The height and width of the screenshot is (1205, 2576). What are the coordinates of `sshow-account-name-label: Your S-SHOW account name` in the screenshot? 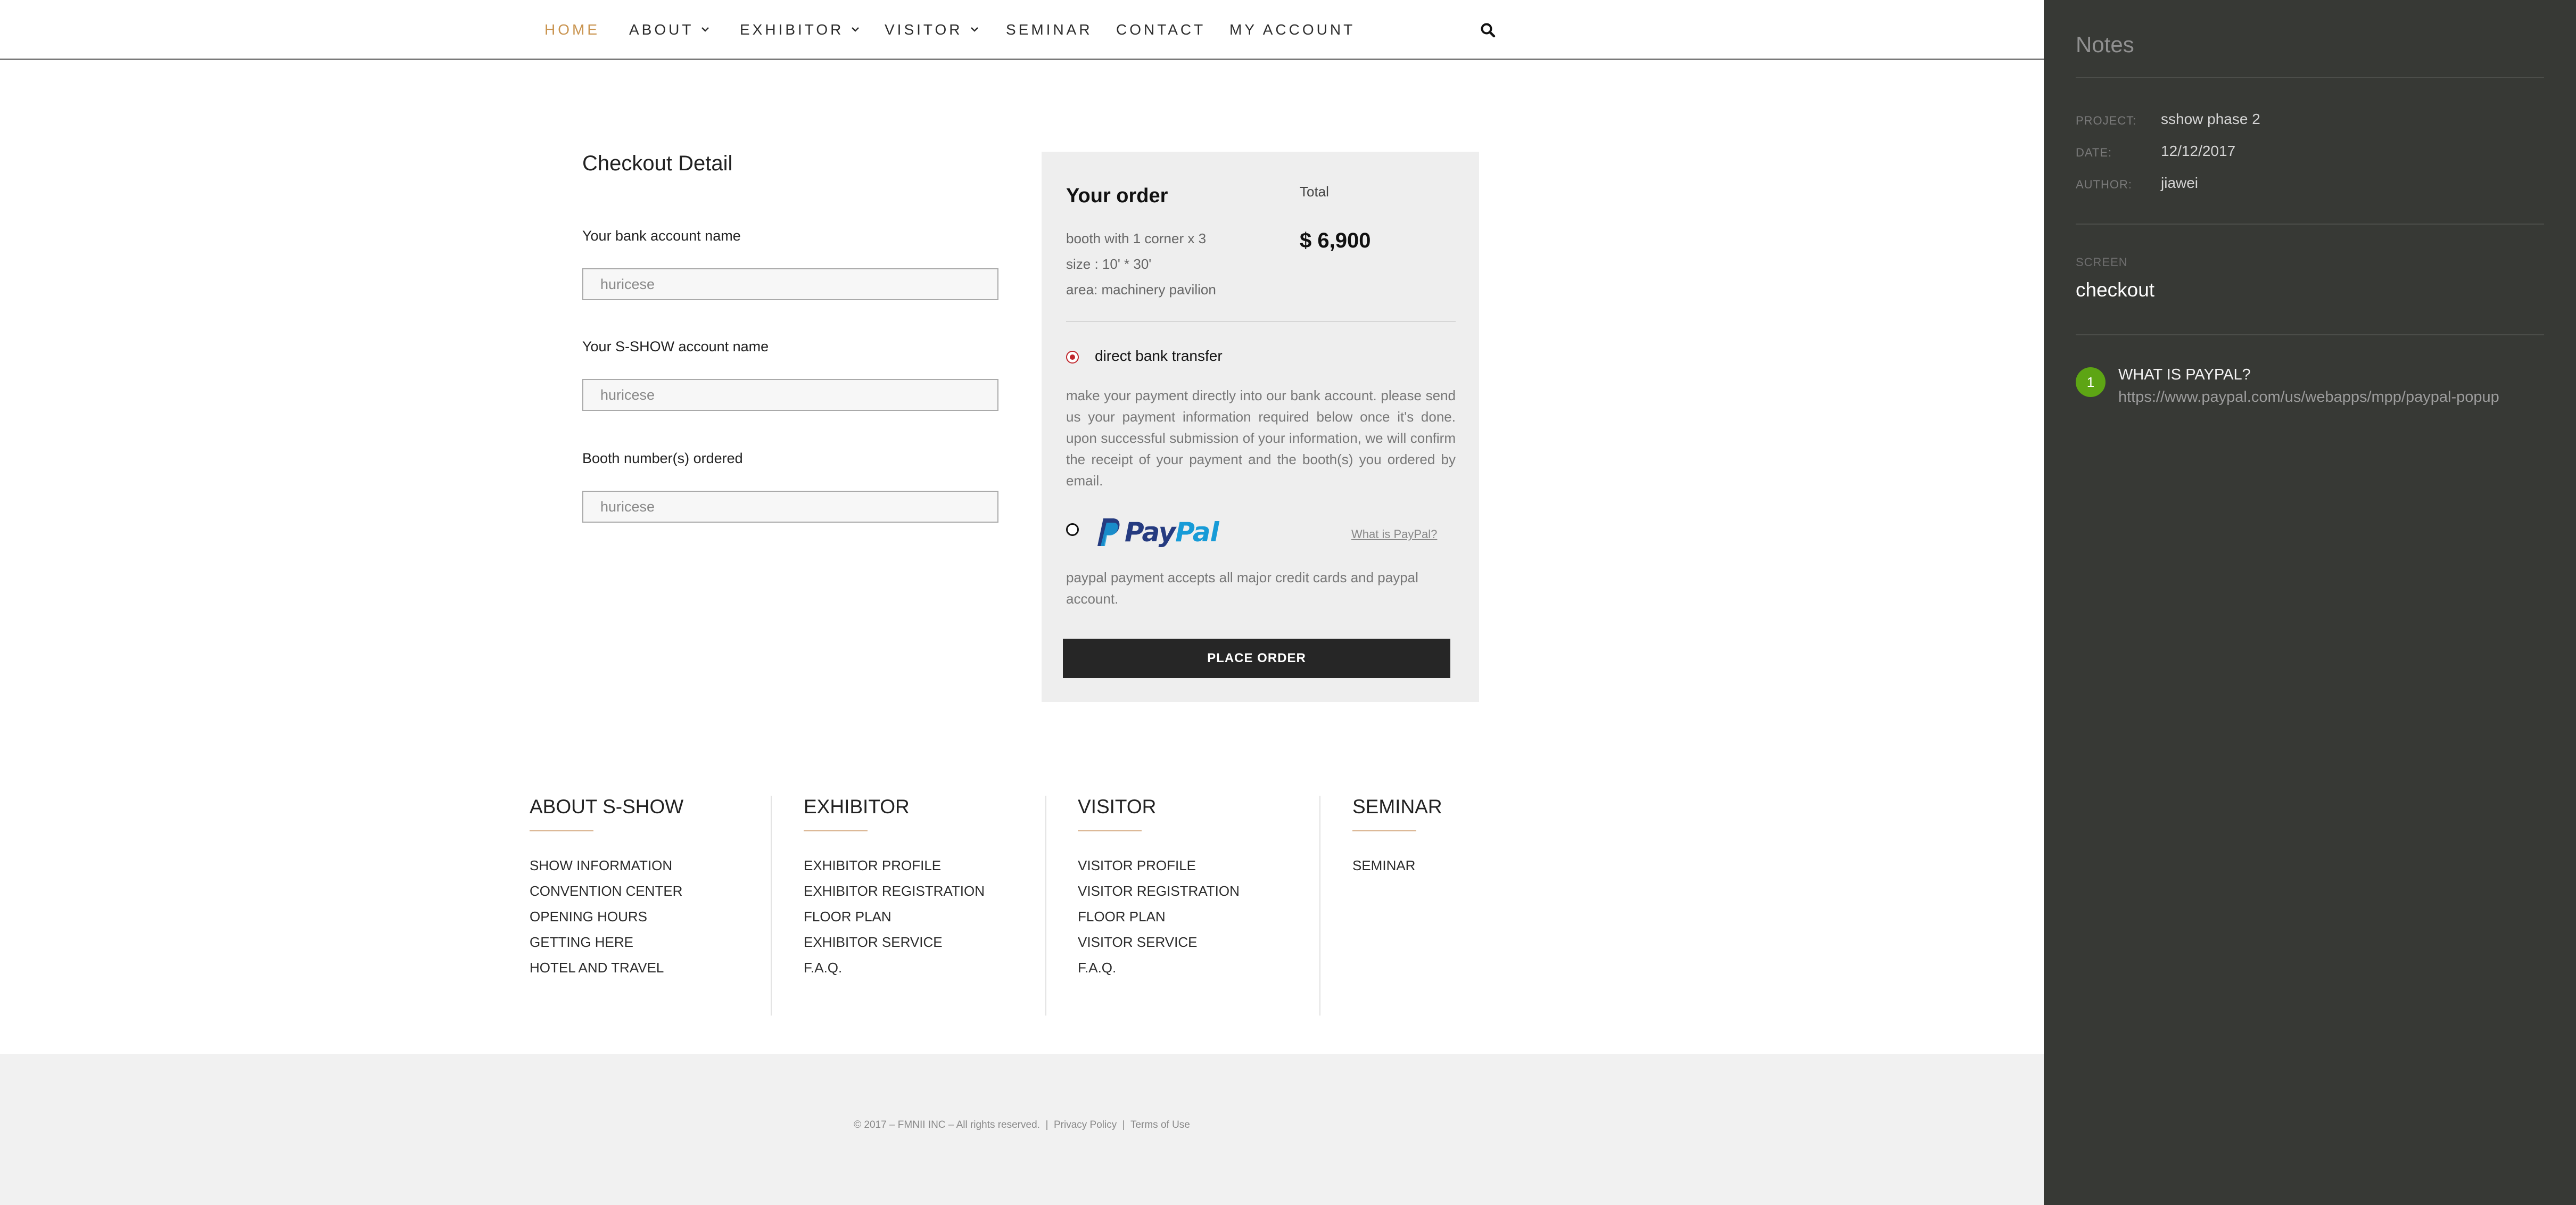 It's located at (675, 346).